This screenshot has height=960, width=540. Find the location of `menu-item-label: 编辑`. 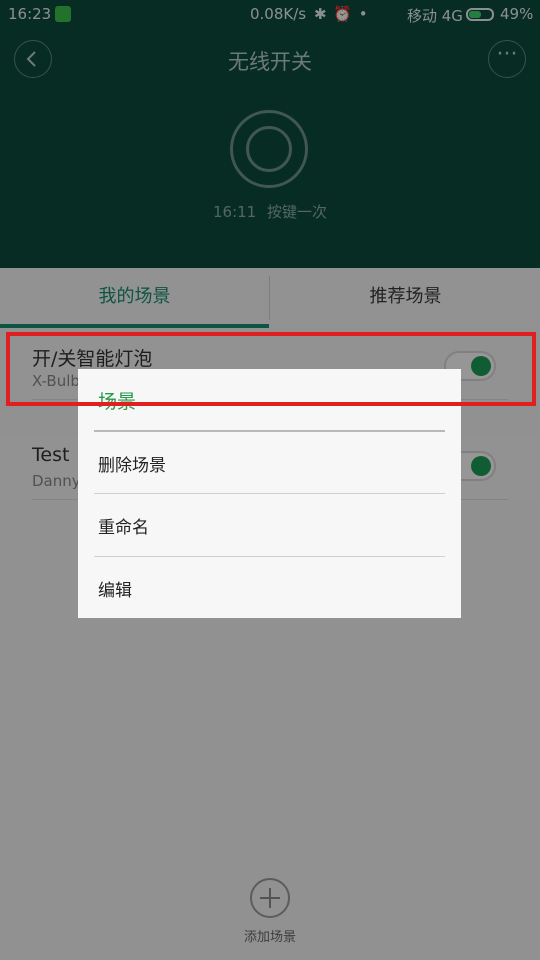

menu-item-label: 编辑 is located at coordinates (115, 591).